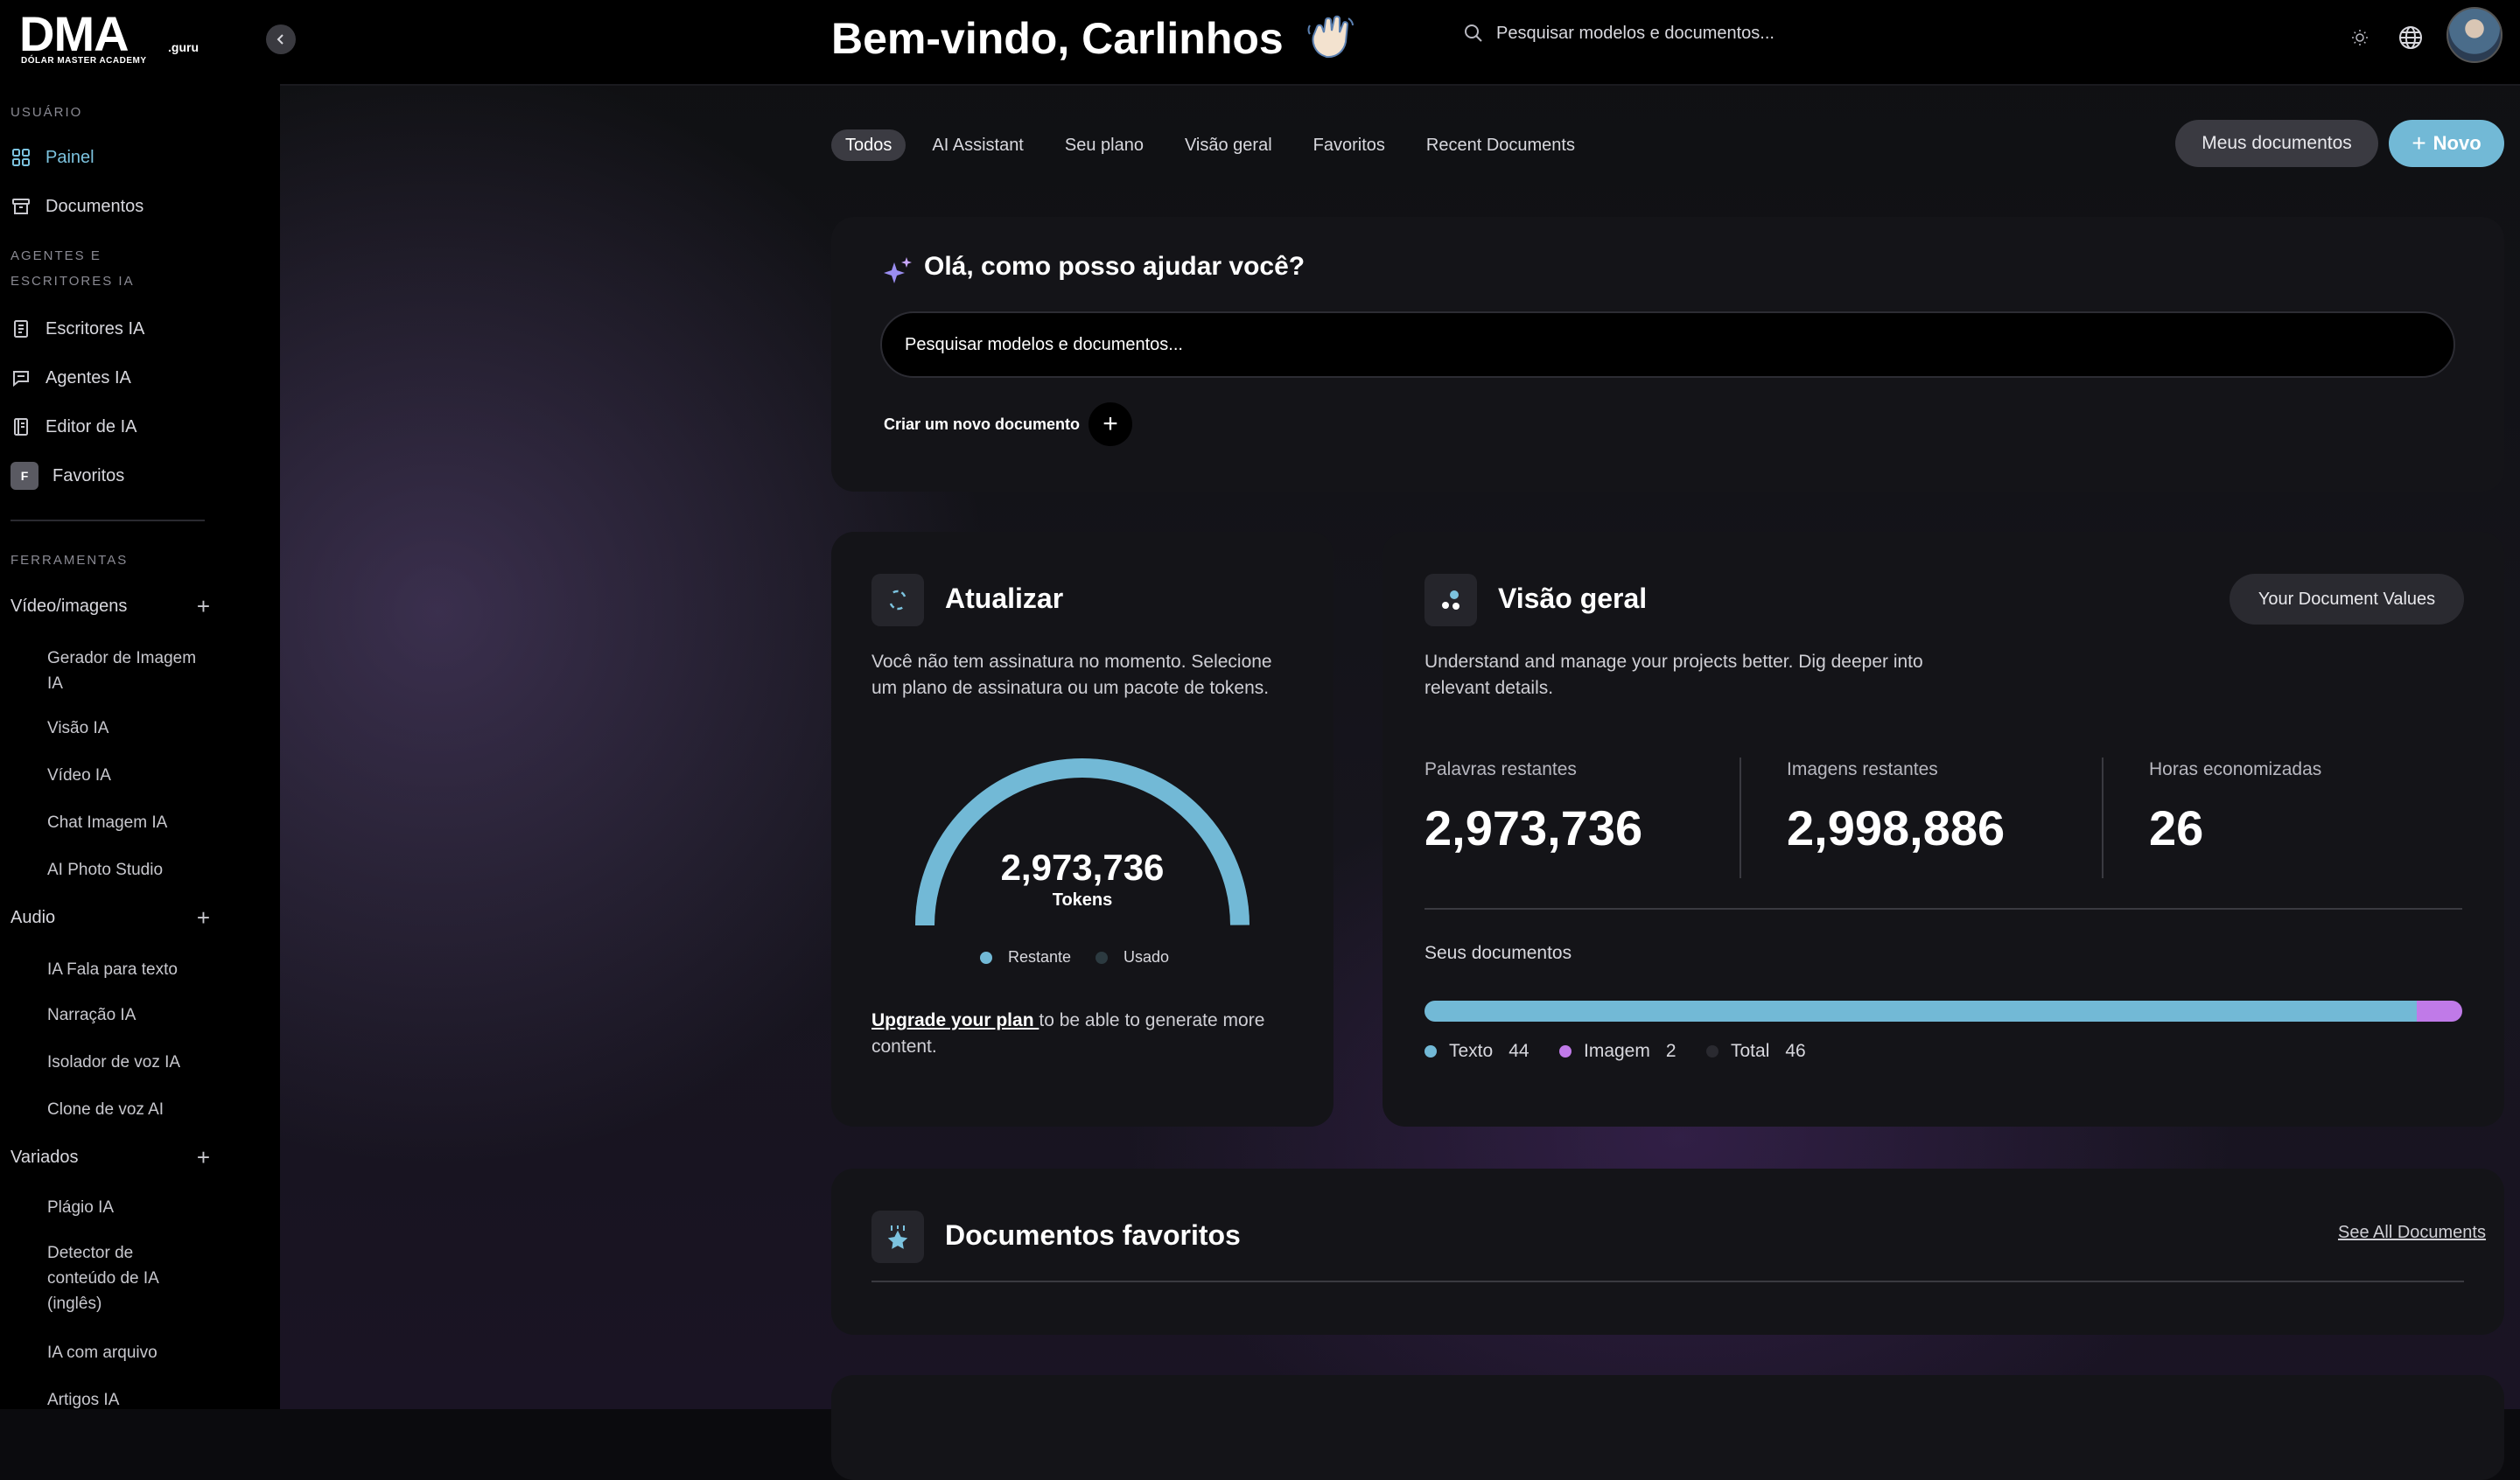 This screenshot has height=1480, width=2520. Describe the element at coordinates (2457, 143) in the screenshot. I see `new-button-label: Novo` at that location.